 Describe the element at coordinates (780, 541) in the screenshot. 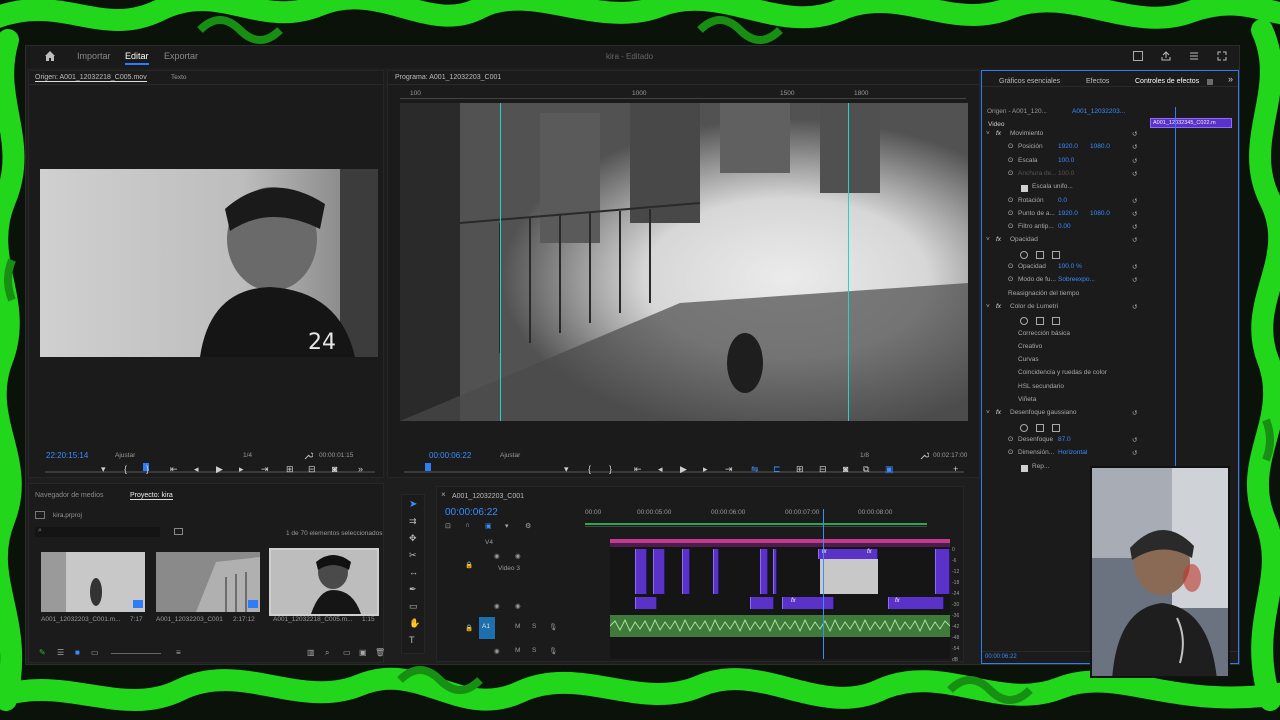

I see `adjustment-layer-clip` at that location.